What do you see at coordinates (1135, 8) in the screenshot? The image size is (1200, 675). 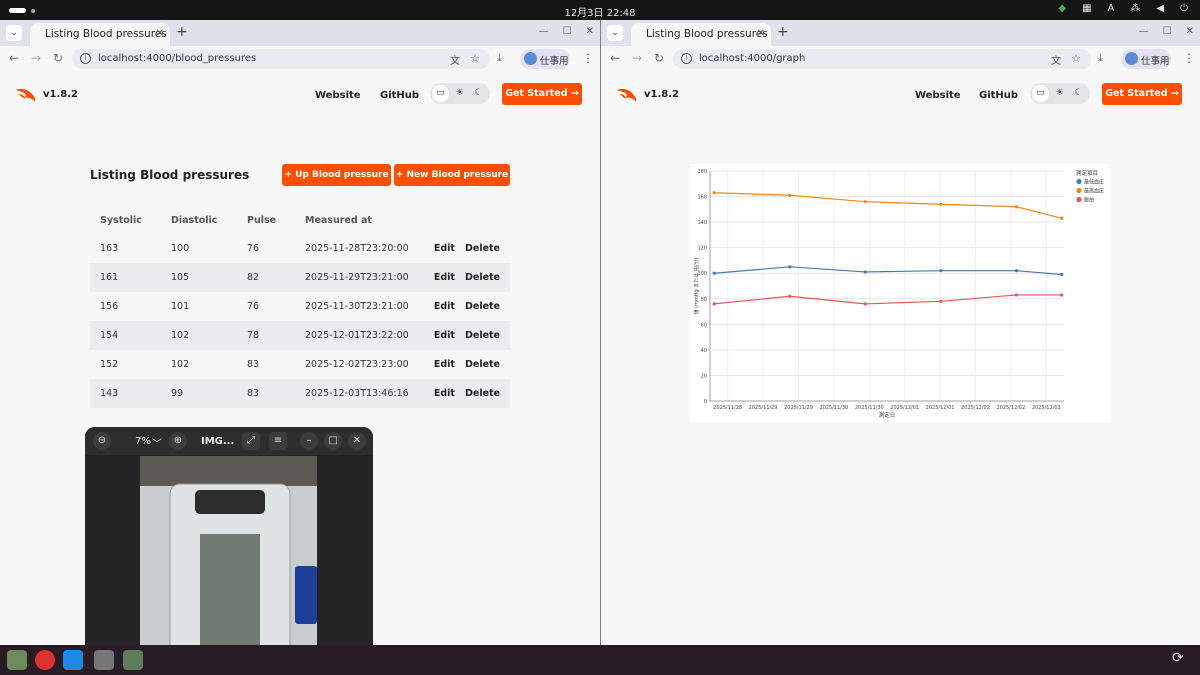 I see `network-icon: ⁂` at bounding box center [1135, 8].